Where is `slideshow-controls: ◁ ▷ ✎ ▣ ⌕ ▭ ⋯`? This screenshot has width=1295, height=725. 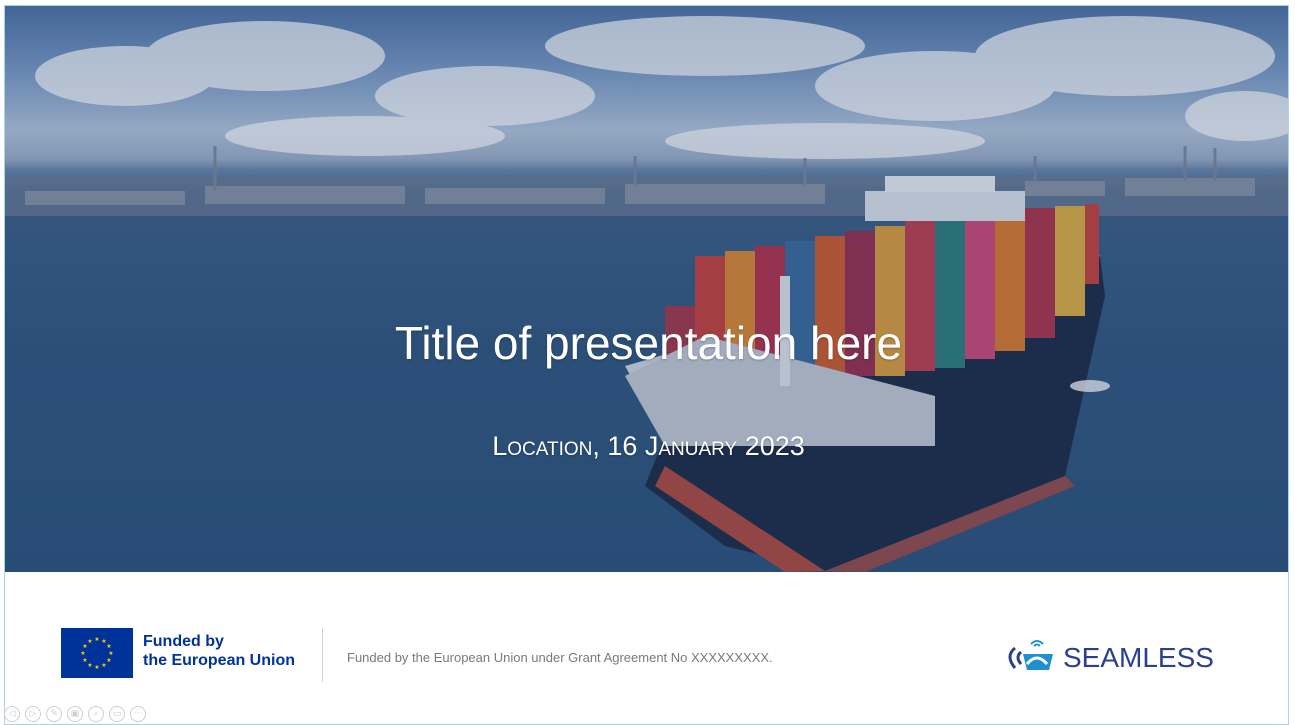 slideshow-controls: ◁ ▷ ✎ ▣ ⌕ ▭ ⋯ is located at coordinates (75, 715).